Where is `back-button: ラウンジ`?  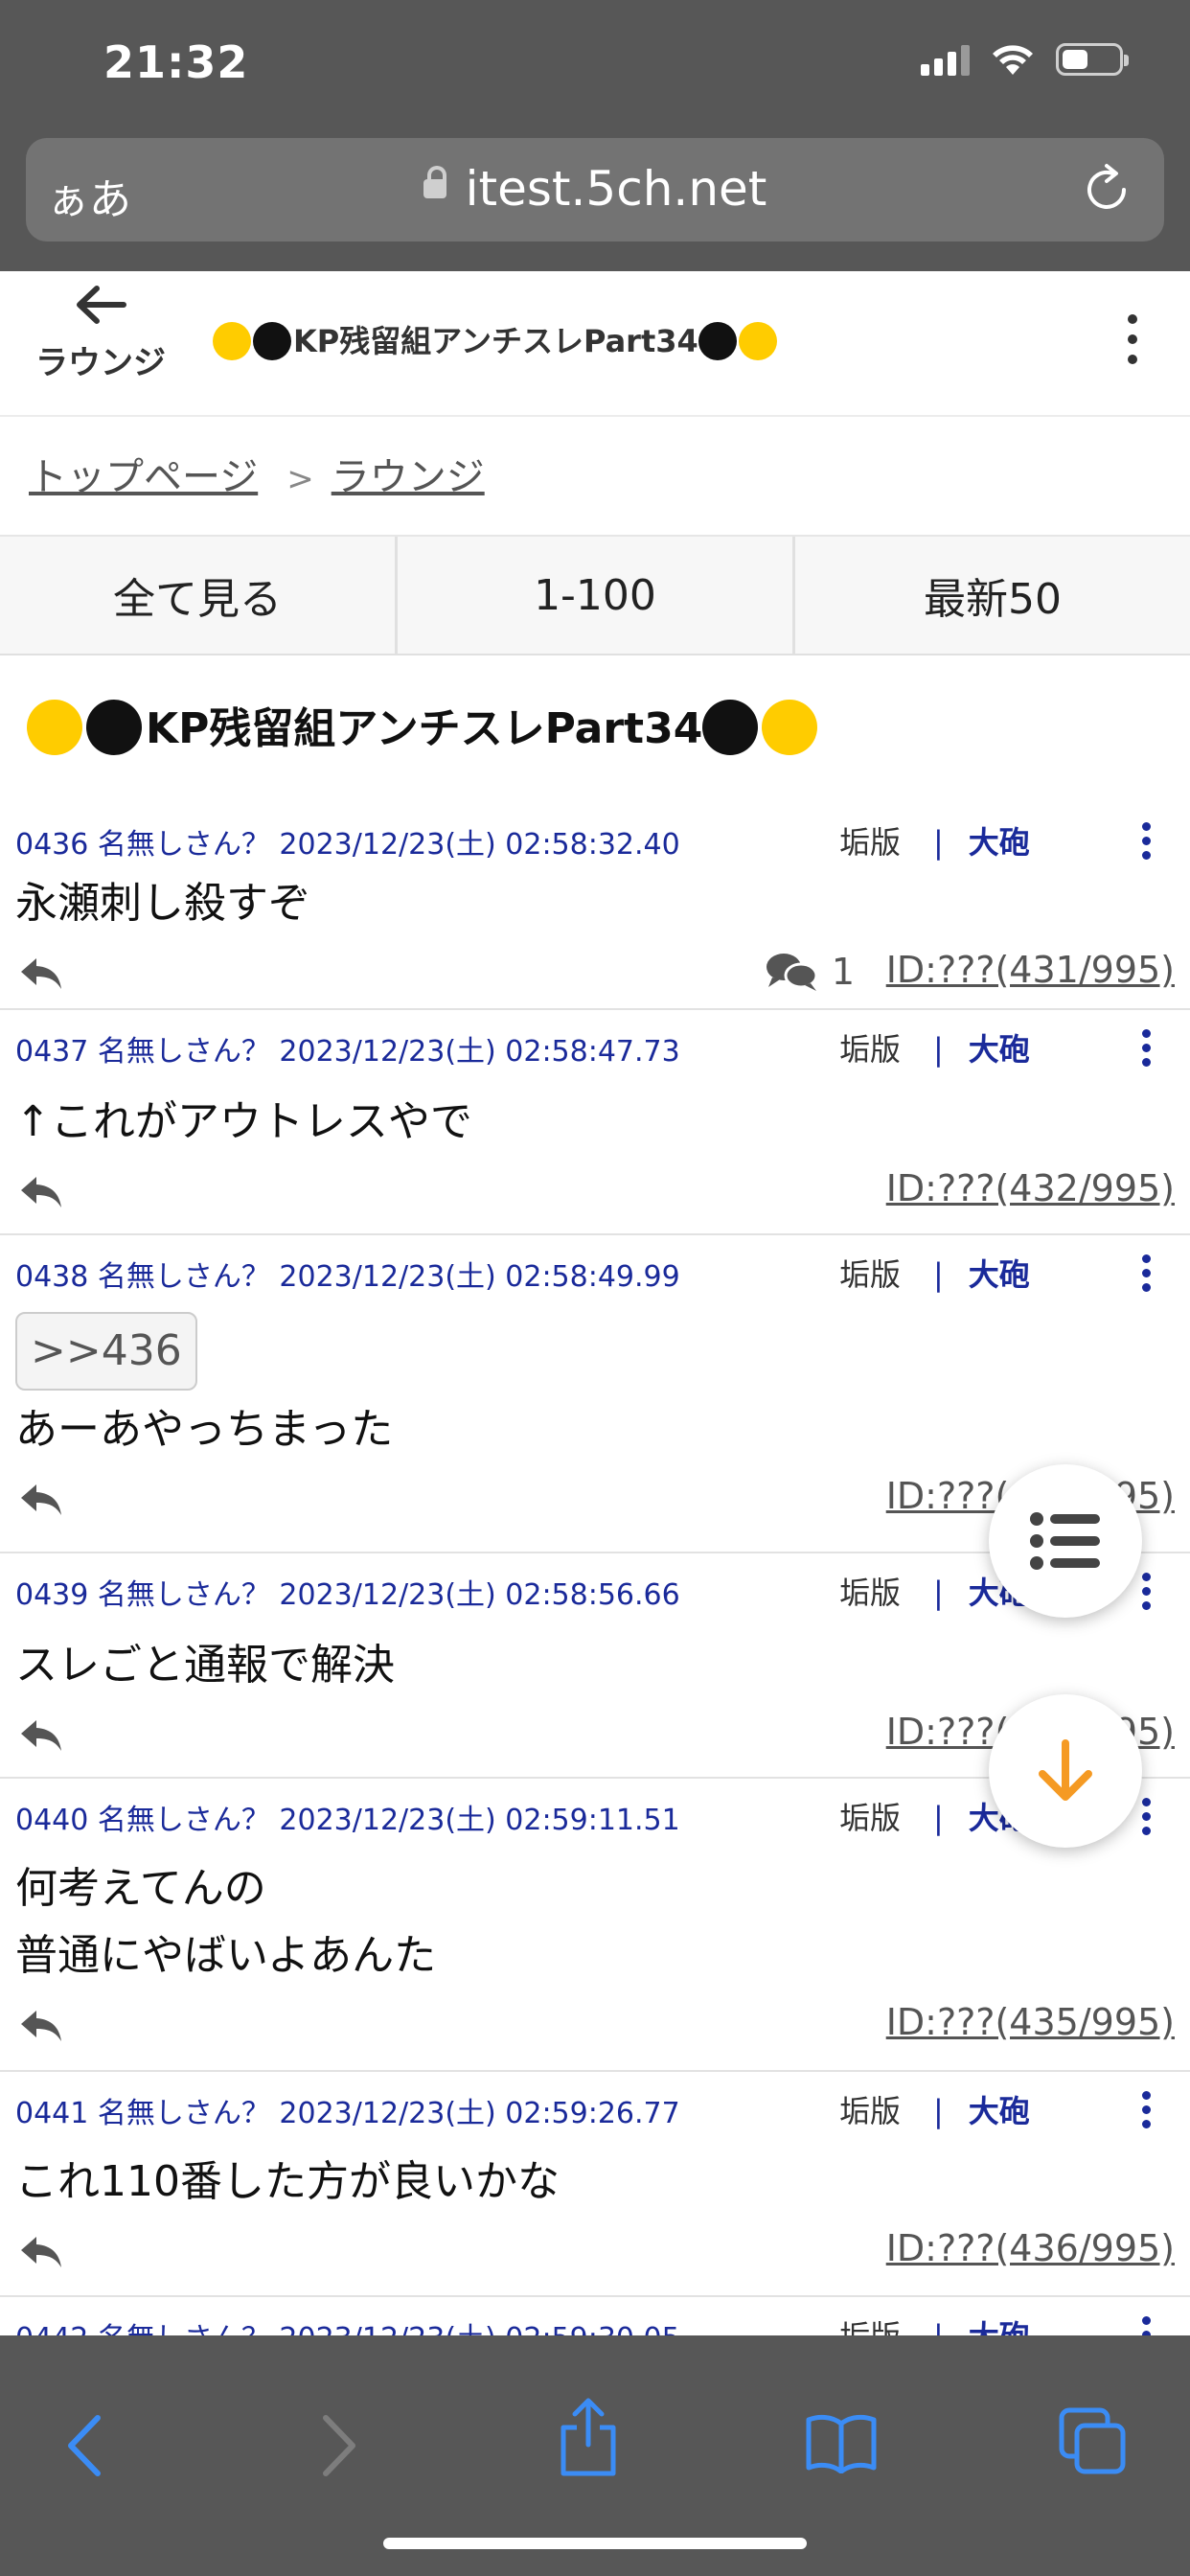
back-button: ラウンジ is located at coordinates (101, 332).